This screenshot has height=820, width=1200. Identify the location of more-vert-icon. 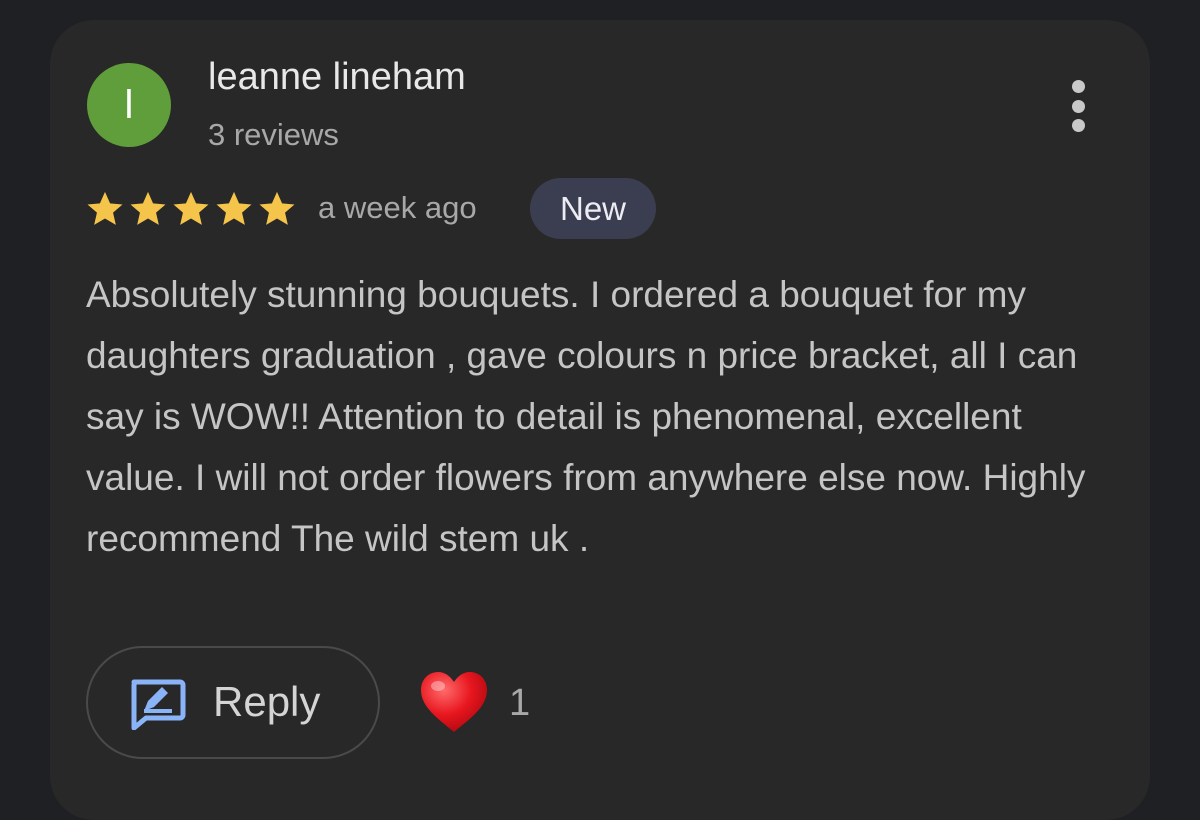
(1078, 106).